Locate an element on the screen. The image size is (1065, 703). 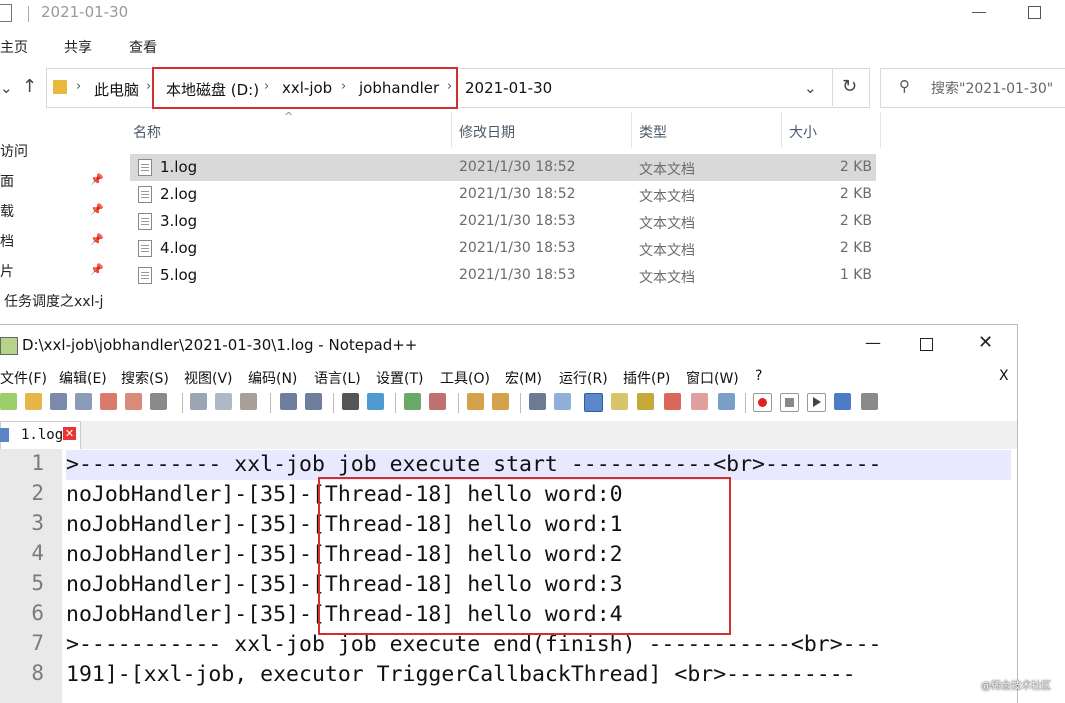
column-header-date: 修改日期 is located at coordinates (487, 132).